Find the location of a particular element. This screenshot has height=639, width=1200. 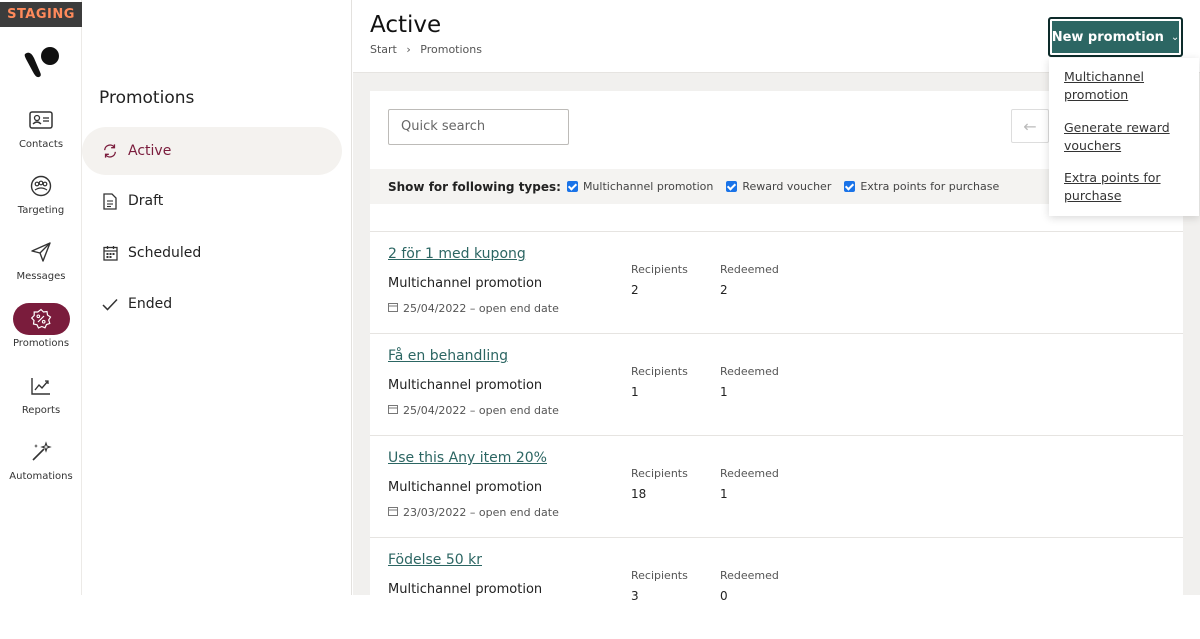

filter-label: Reward voucher is located at coordinates (787, 186).